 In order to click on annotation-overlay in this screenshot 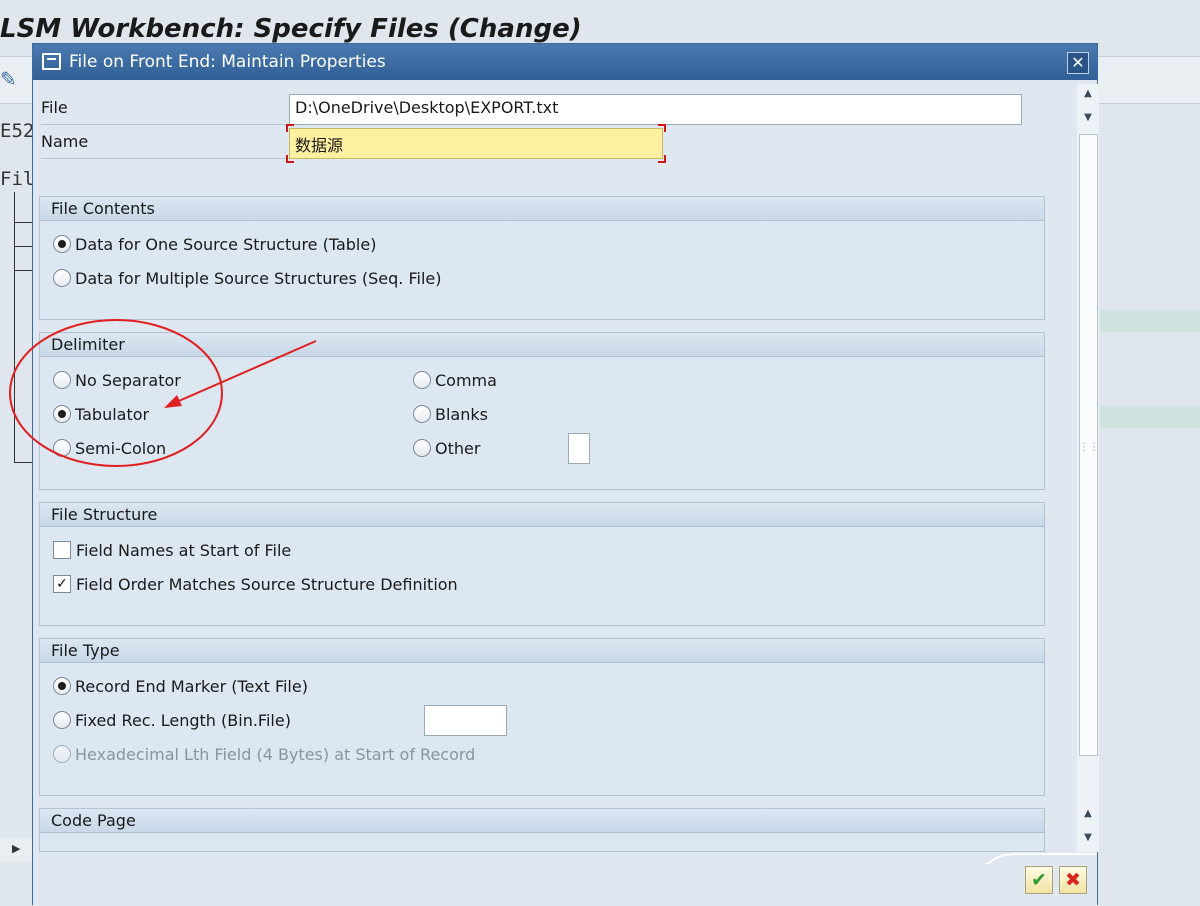, I will do `click(163, 393)`.